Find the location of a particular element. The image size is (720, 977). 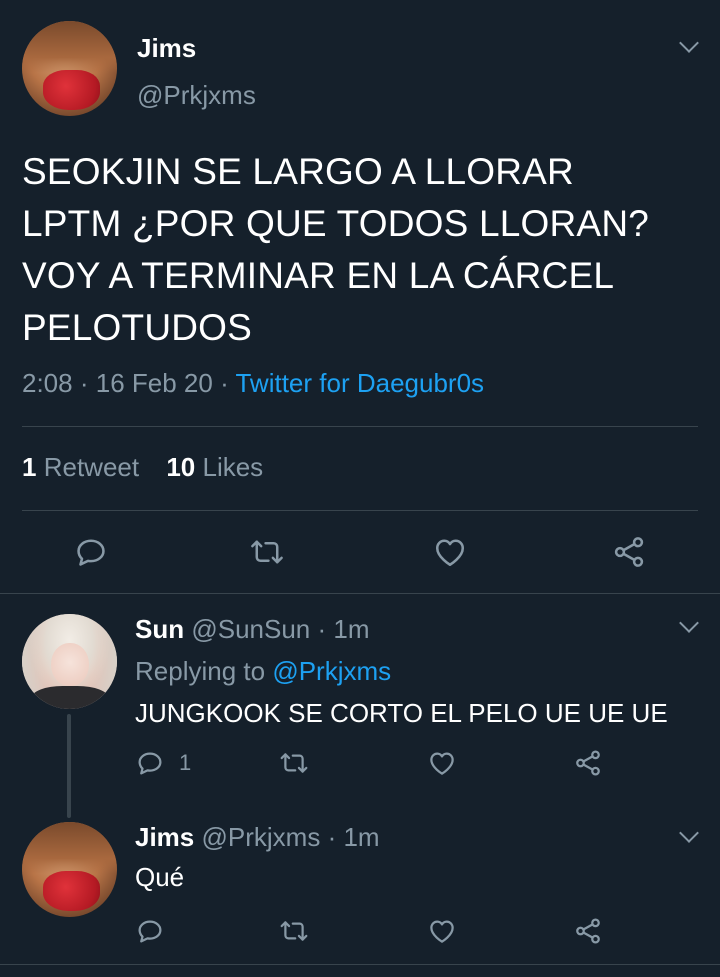

tweet-date: 16 Feb 20 is located at coordinates (154, 383).